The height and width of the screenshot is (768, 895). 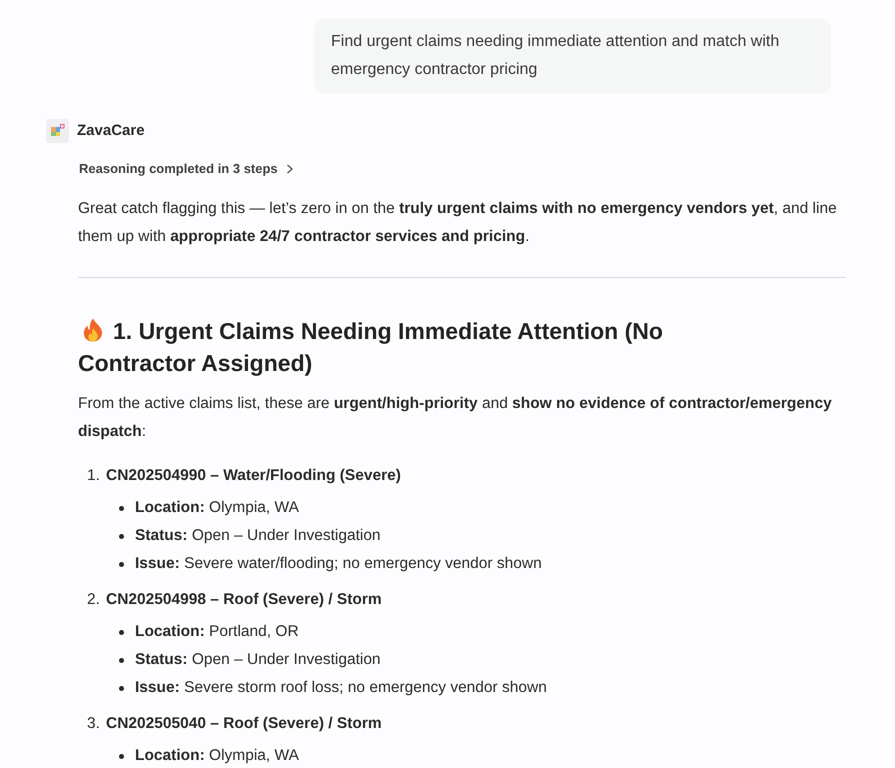 What do you see at coordinates (93, 476) in the screenshot?
I see `list-number: 1.` at bounding box center [93, 476].